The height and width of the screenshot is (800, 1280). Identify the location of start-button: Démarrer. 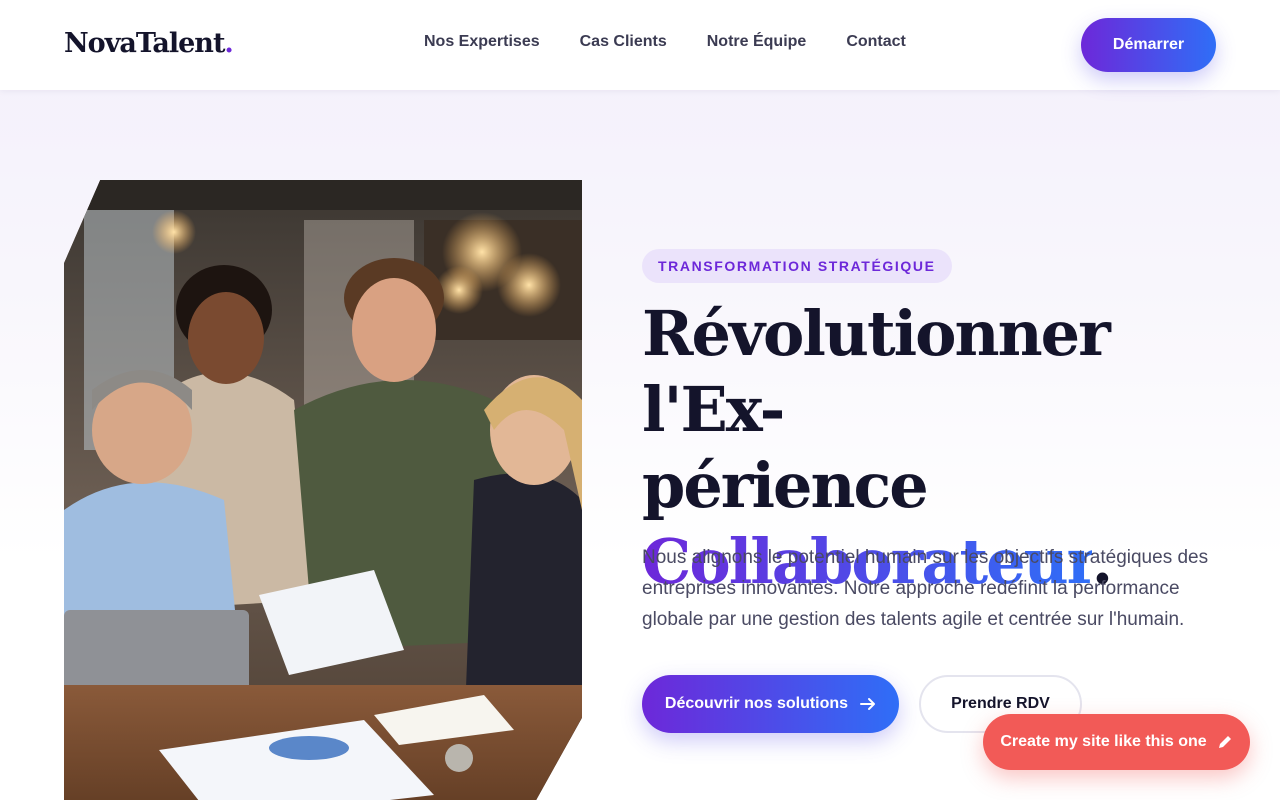
(1148, 45).